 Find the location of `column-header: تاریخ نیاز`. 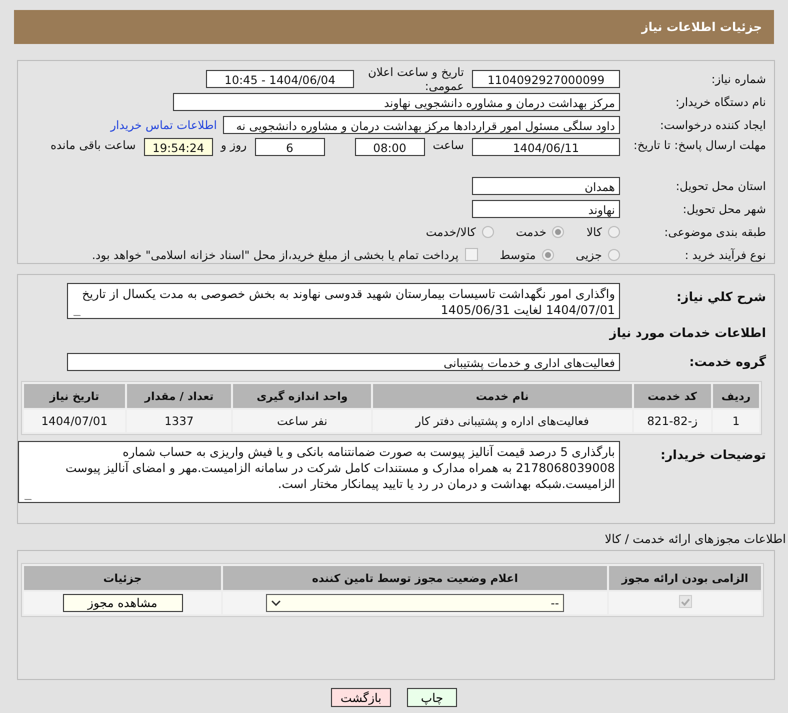

column-header: تاریخ نیاز is located at coordinates (74, 396).